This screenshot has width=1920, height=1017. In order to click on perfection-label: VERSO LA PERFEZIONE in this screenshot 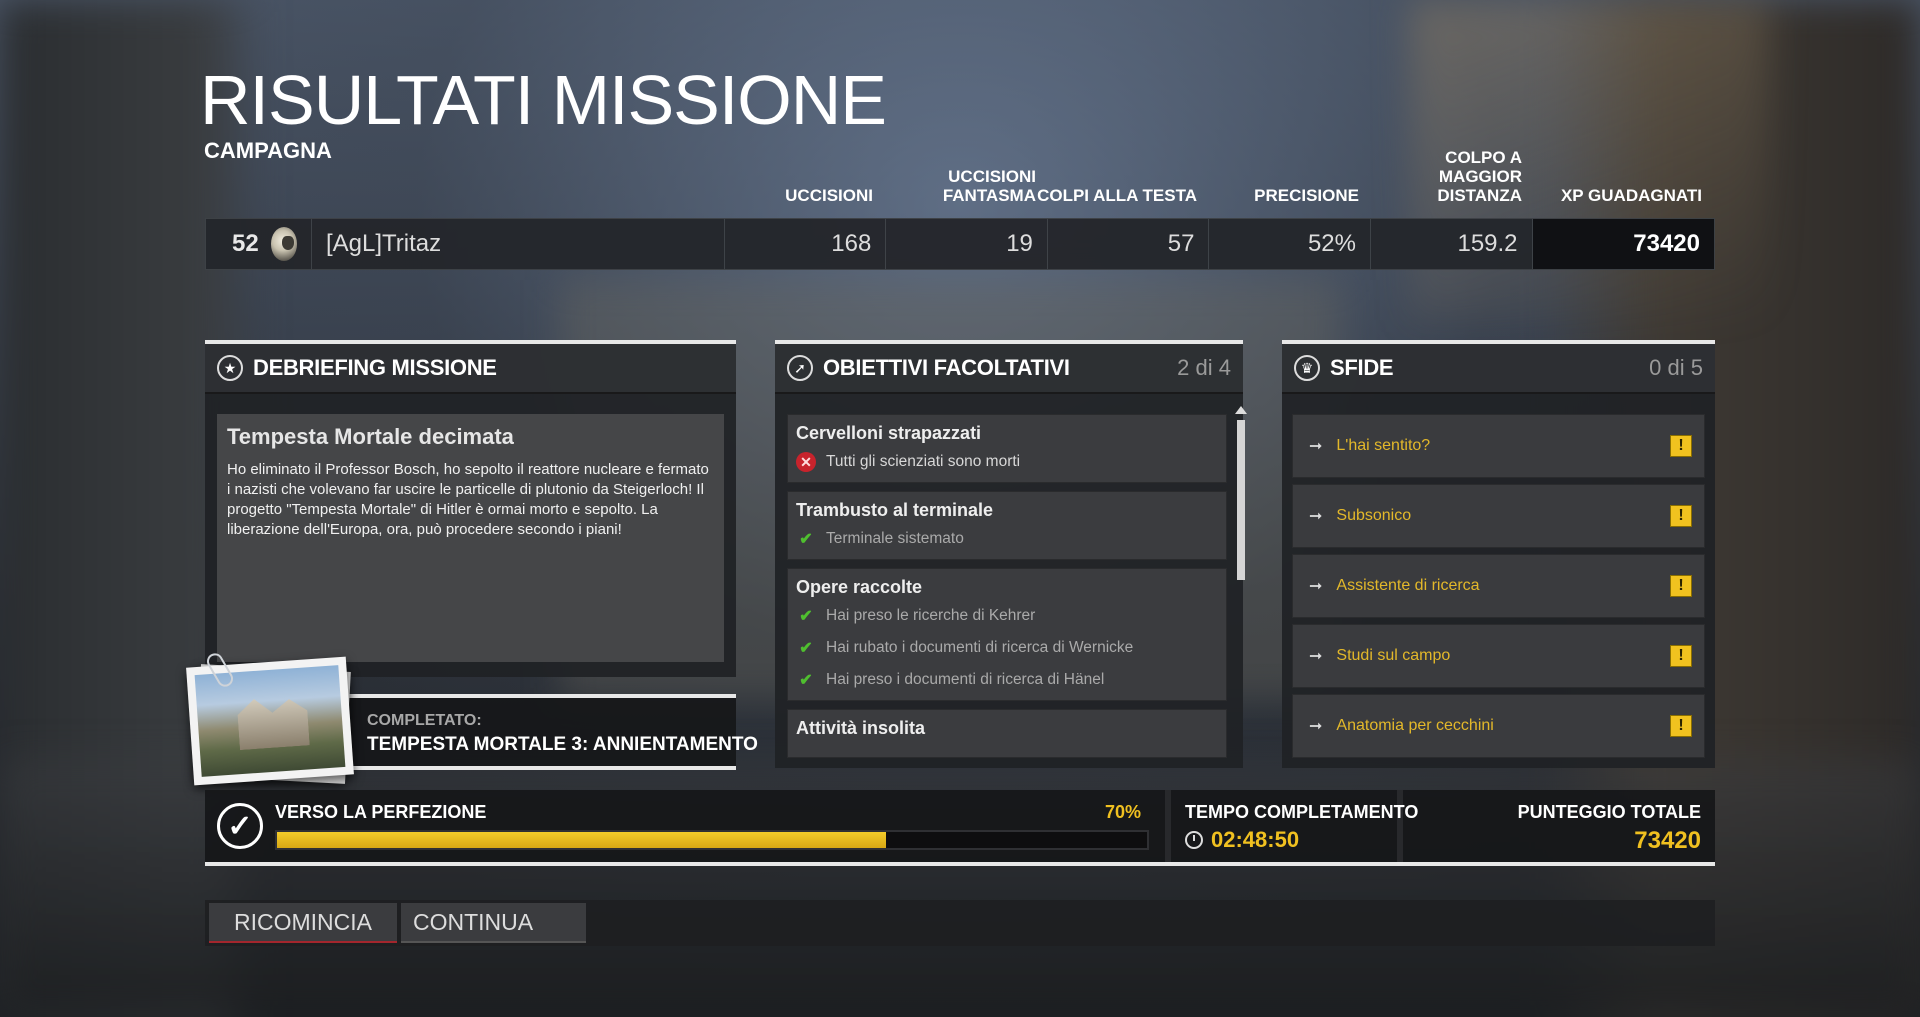, I will do `click(381, 812)`.